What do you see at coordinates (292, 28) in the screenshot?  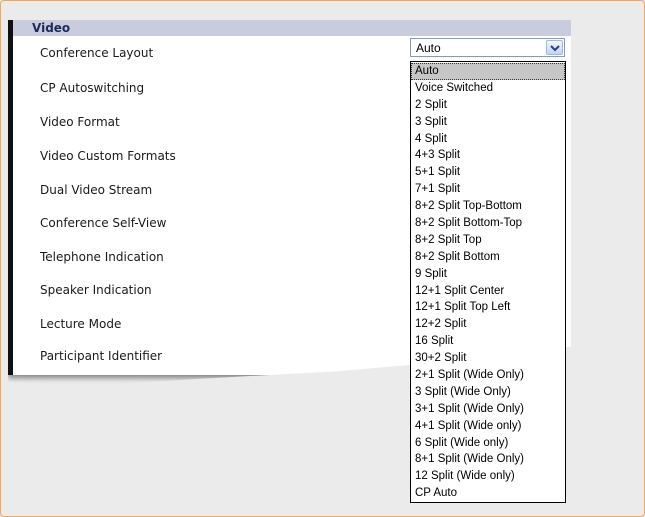 I see `section-header: Video` at bounding box center [292, 28].